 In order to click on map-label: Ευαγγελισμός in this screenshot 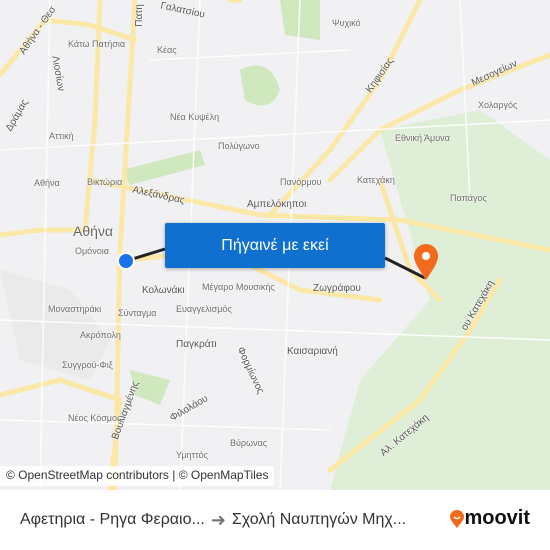, I will do `click(204, 309)`.